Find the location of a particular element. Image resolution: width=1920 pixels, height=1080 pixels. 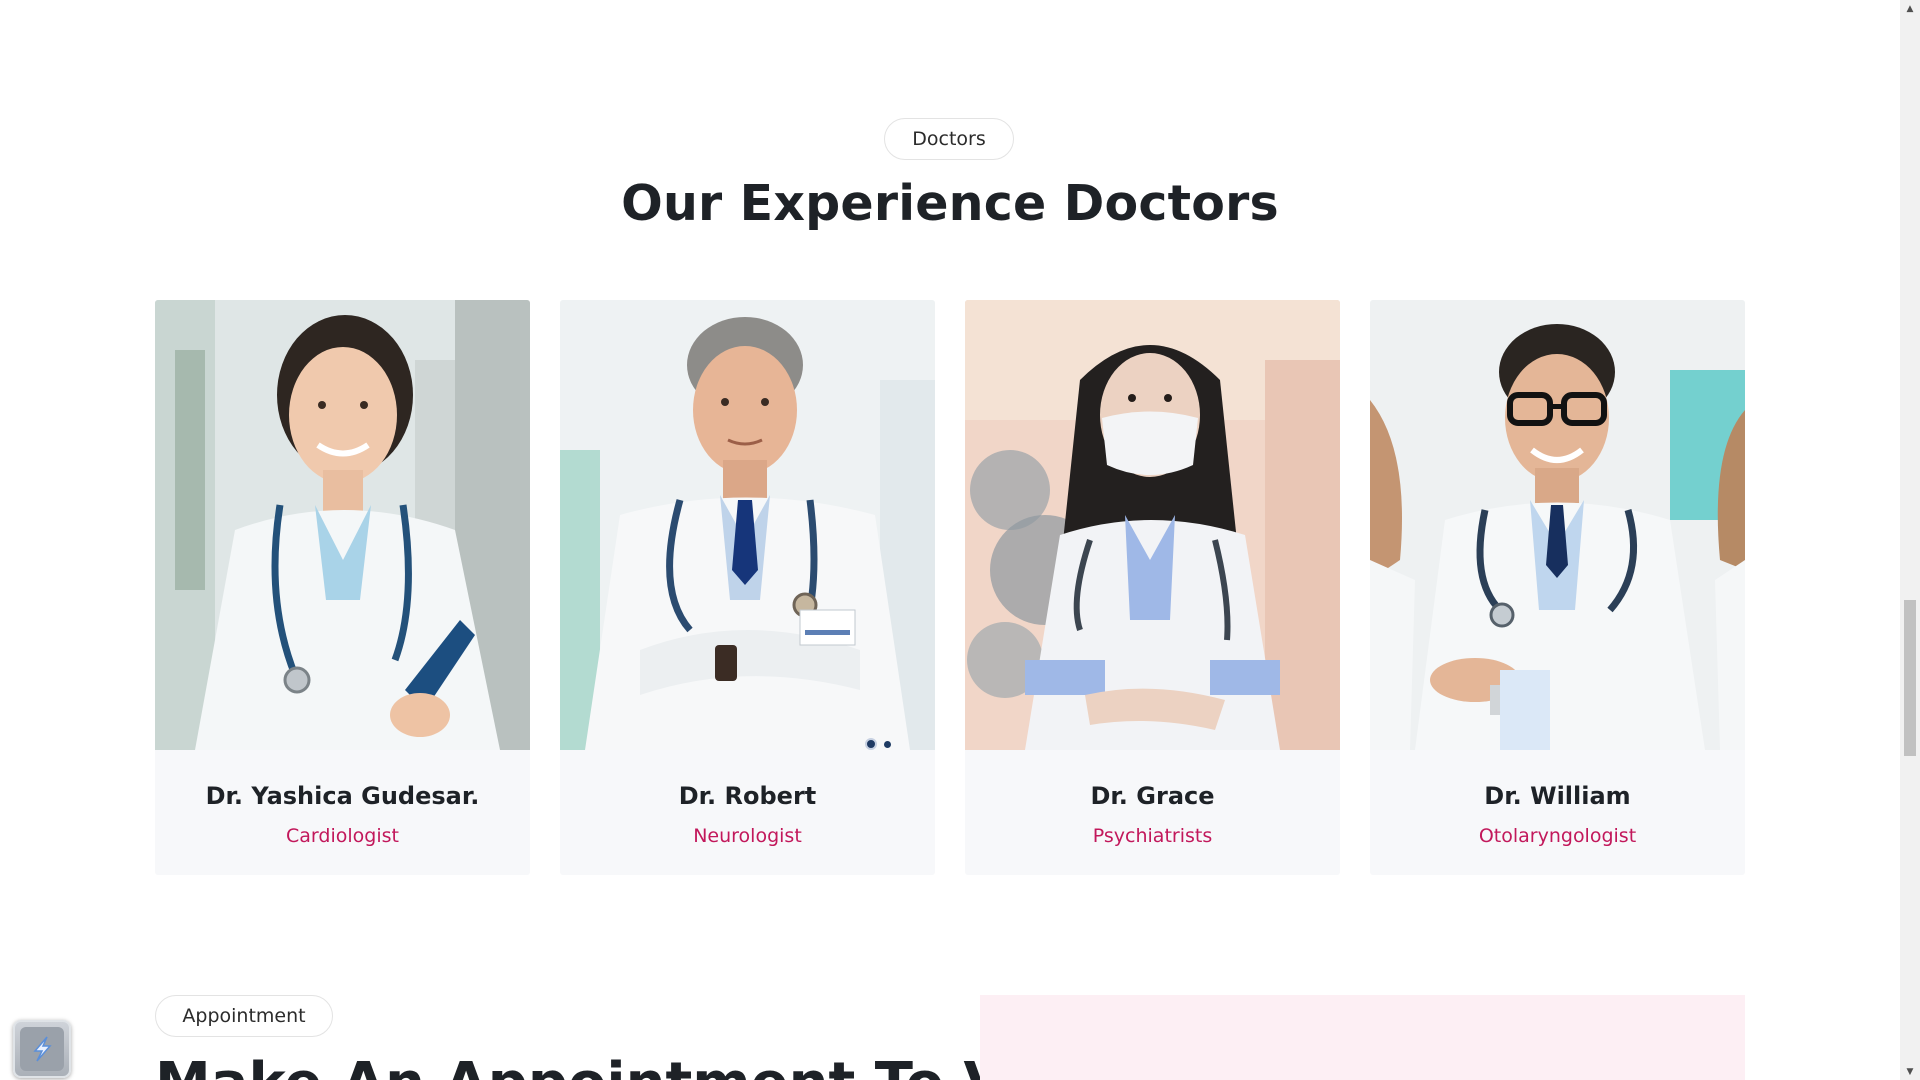

section-title: Our Experience Doctors is located at coordinates (950, 203).